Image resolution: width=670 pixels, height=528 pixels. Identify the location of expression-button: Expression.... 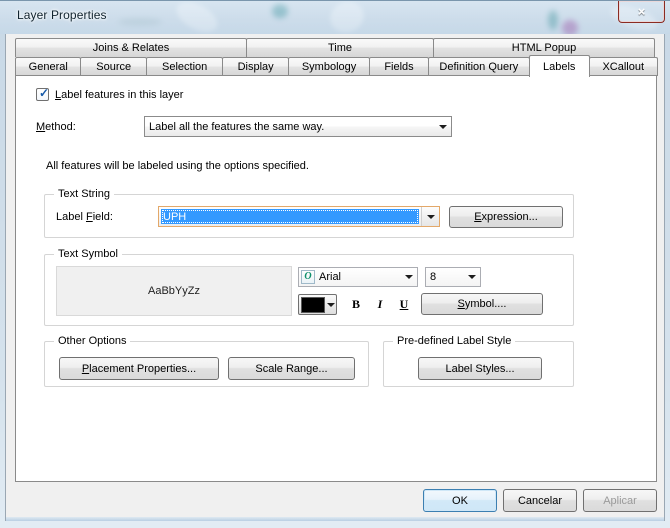
(506, 217).